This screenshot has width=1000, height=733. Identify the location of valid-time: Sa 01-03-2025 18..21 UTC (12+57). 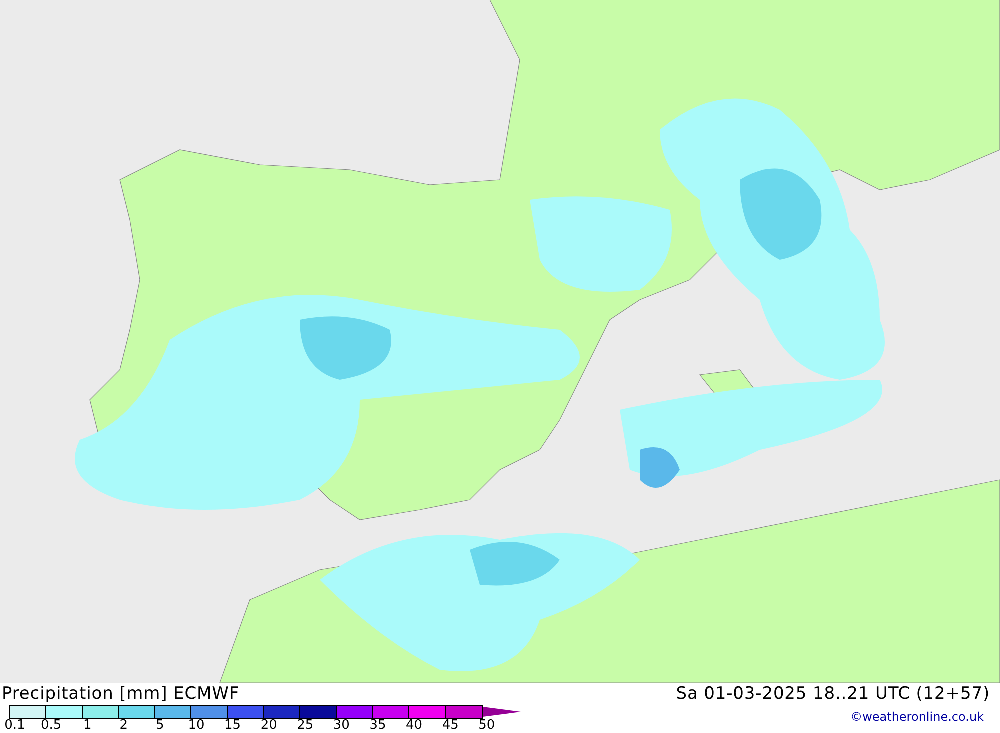
(833, 694).